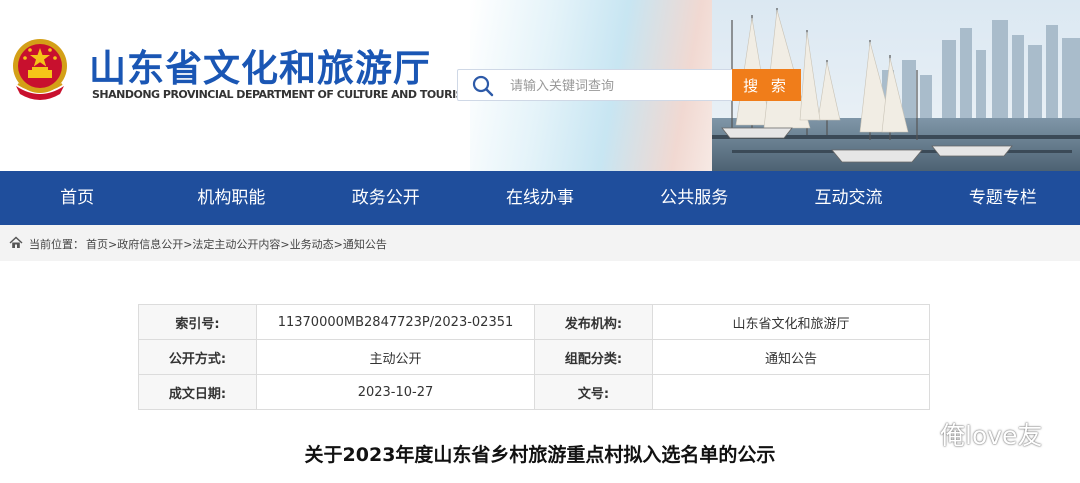  I want to click on nav-item-home: 首页, so click(77, 198).